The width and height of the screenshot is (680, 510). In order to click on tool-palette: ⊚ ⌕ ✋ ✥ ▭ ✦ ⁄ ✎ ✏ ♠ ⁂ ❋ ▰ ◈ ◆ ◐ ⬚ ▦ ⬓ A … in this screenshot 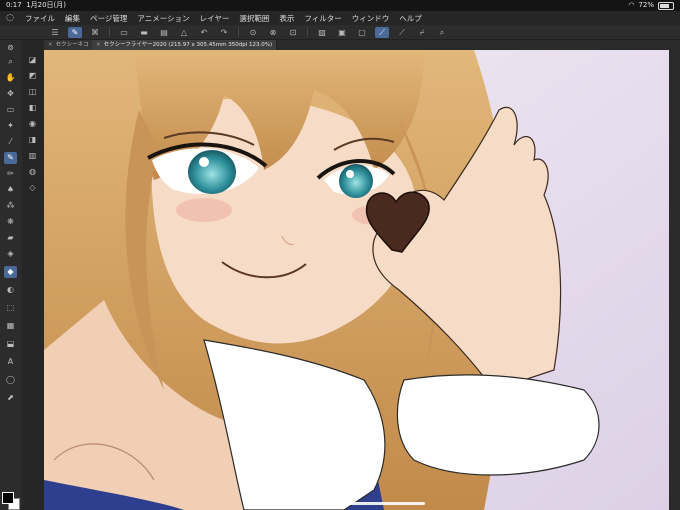, I will do `click(11, 275)`.